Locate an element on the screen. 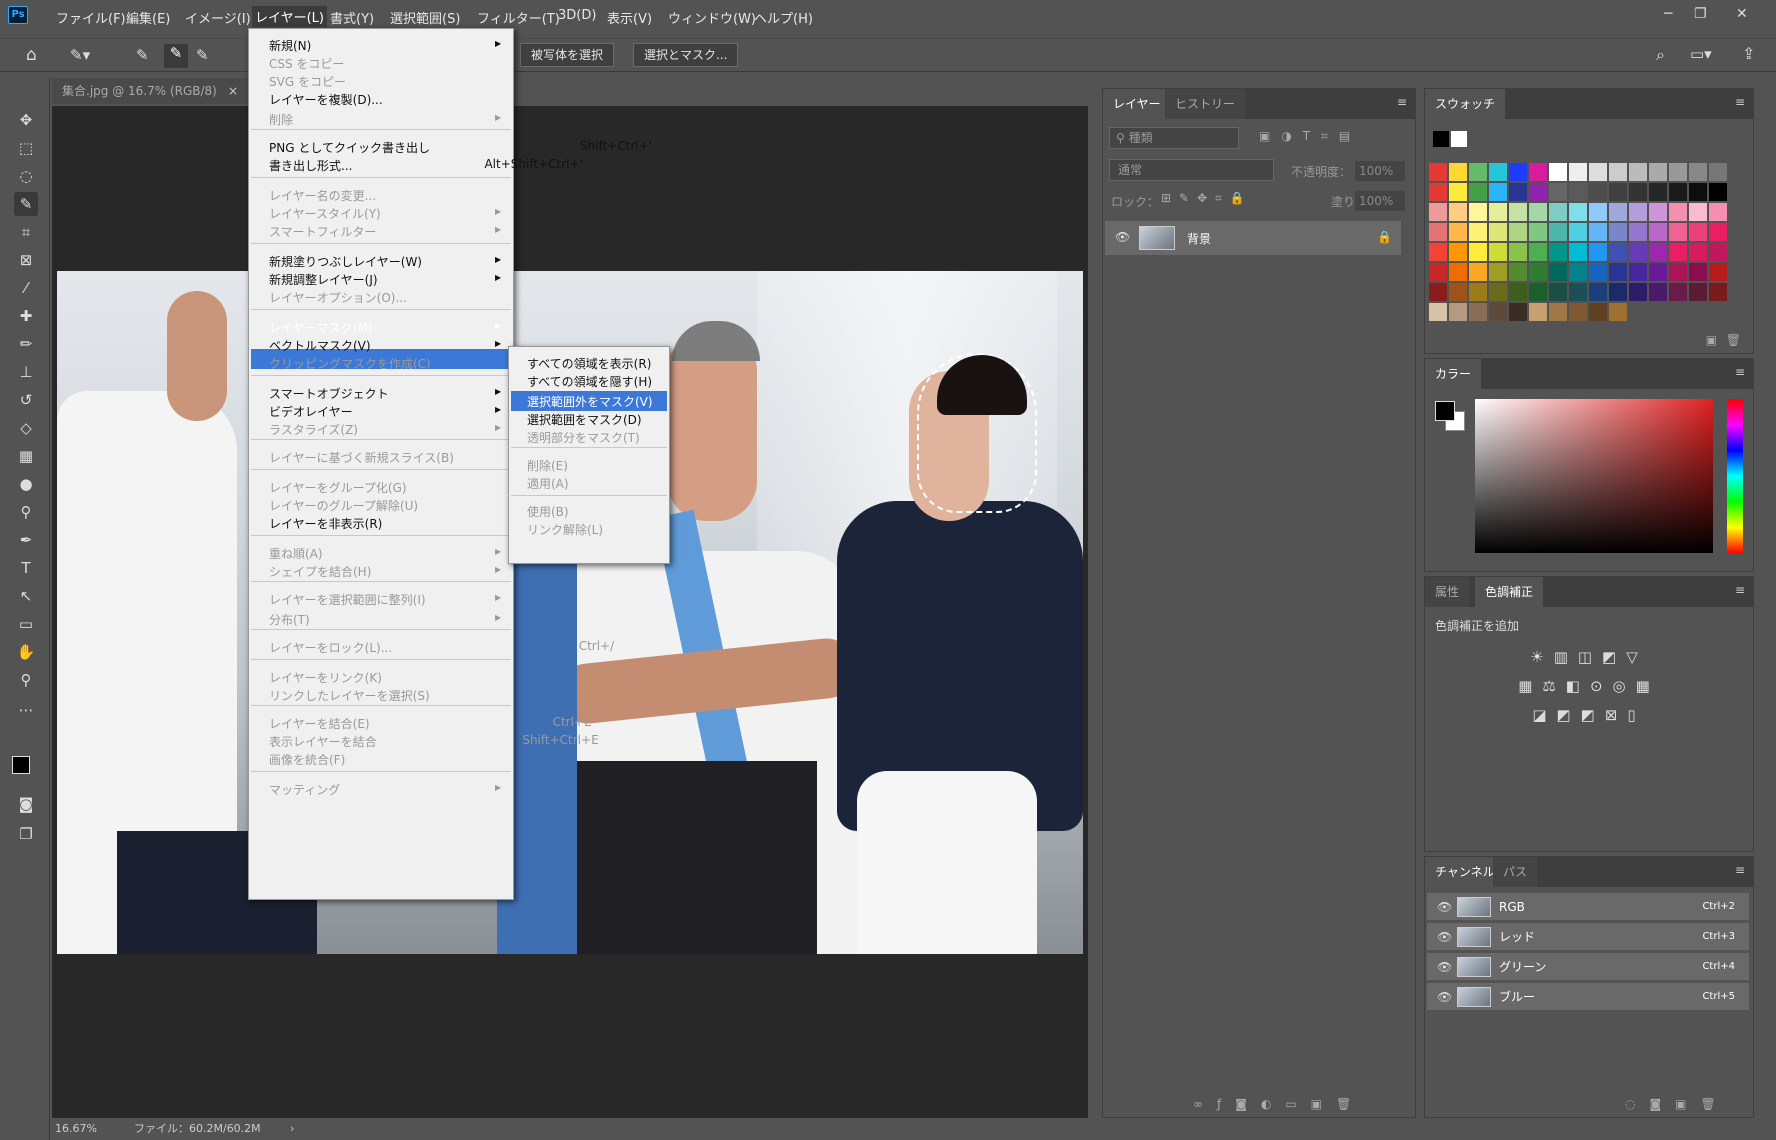 The width and height of the screenshot is (1776, 1140). layer-menu-item: ビデオレイヤー ▶ is located at coordinates (385, 411).